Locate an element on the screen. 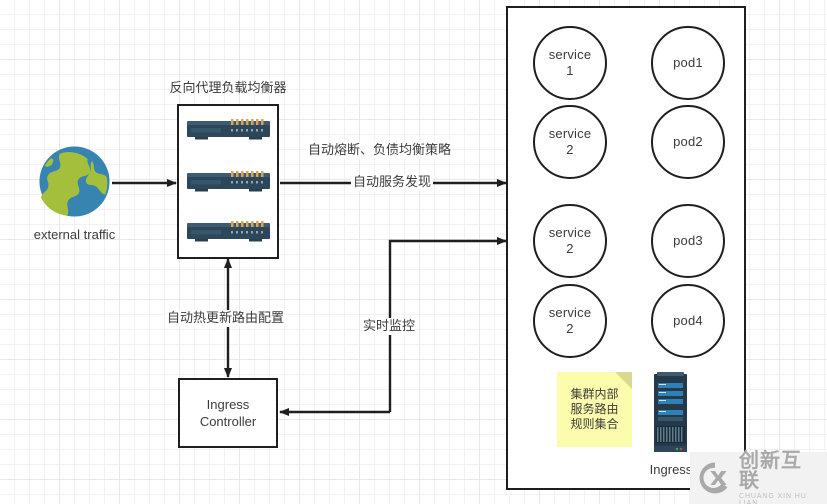 The width and height of the screenshot is (827, 504). load-balancer-title: 反向代理负载均衡器 is located at coordinates (228, 88).